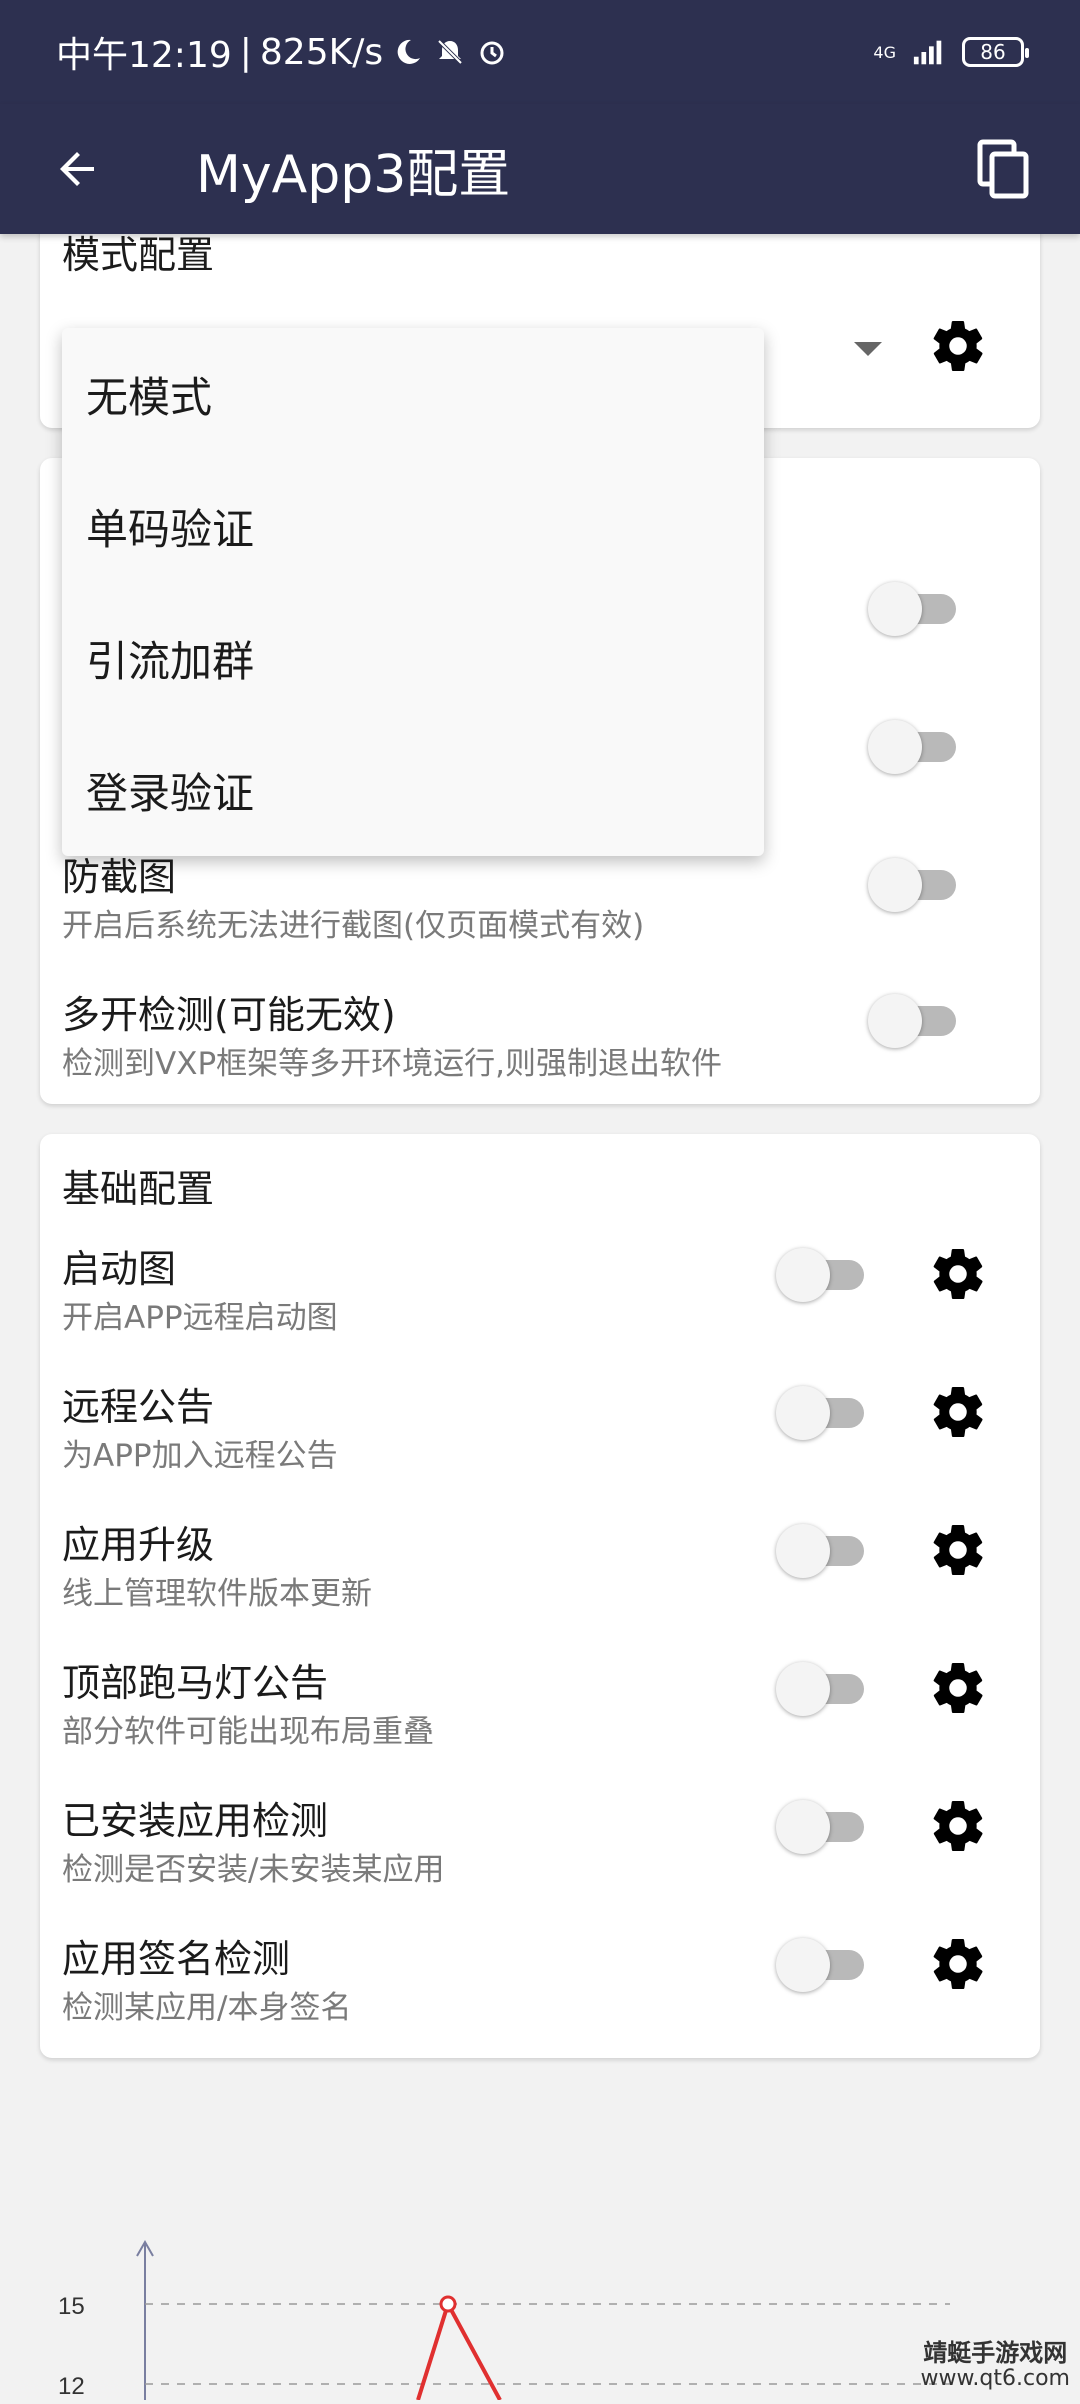 This screenshot has height=2404, width=1080. I want to click on setting-label: 远程公告, so click(138, 1407).